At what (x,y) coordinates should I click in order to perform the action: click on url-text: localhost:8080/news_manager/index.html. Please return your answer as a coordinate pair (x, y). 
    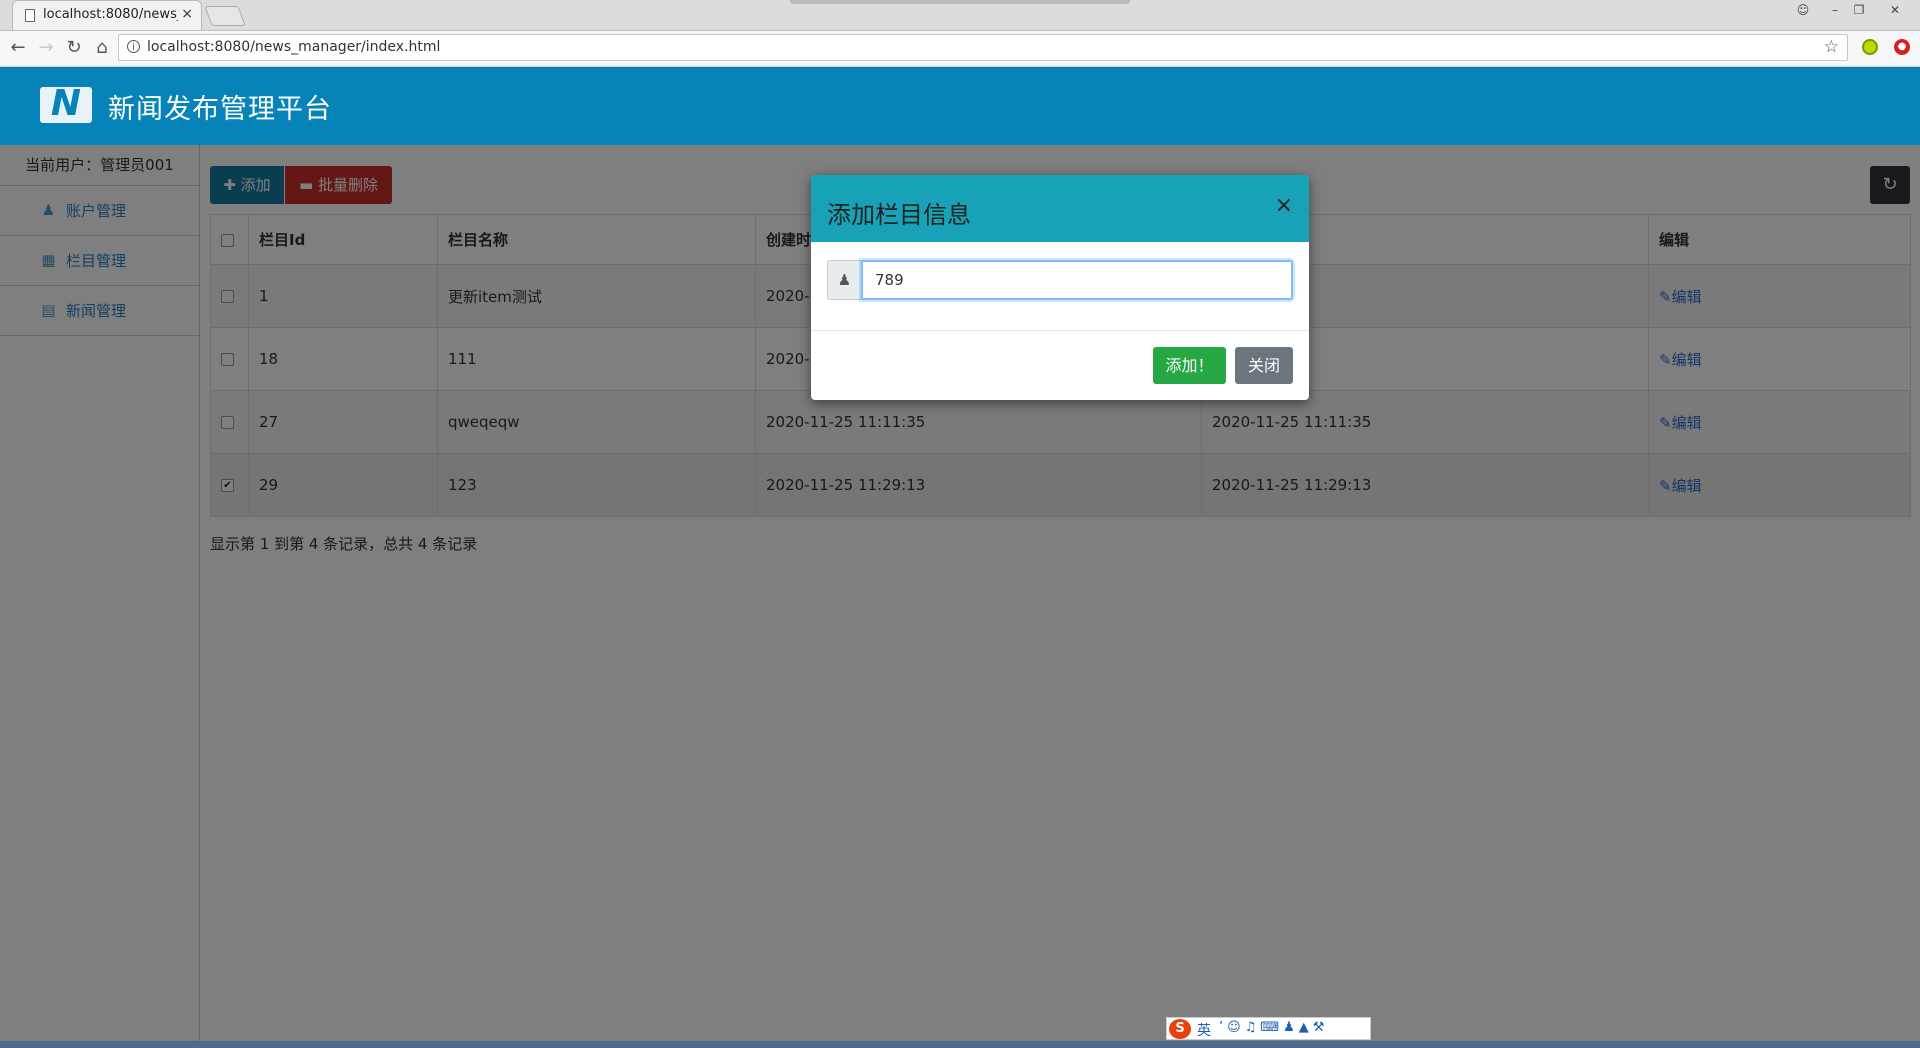
    Looking at the image, I should click on (293, 47).